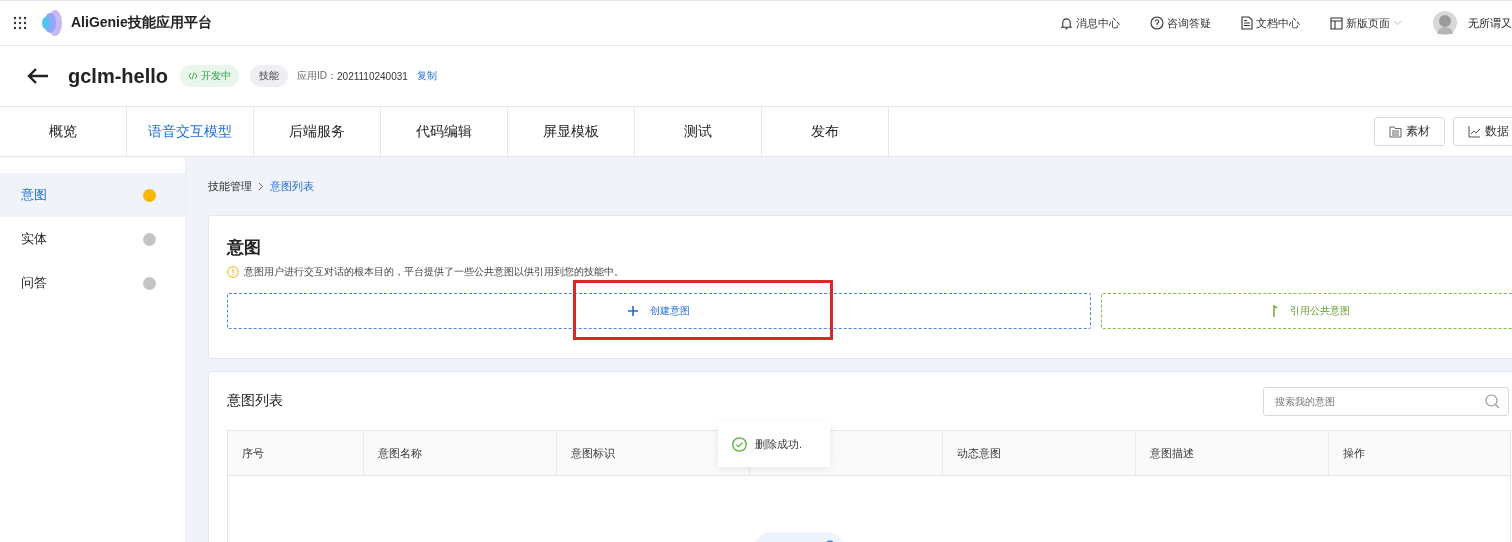  What do you see at coordinates (261, 186) in the screenshot?
I see `chevron-right-icon` at bounding box center [261, 186].